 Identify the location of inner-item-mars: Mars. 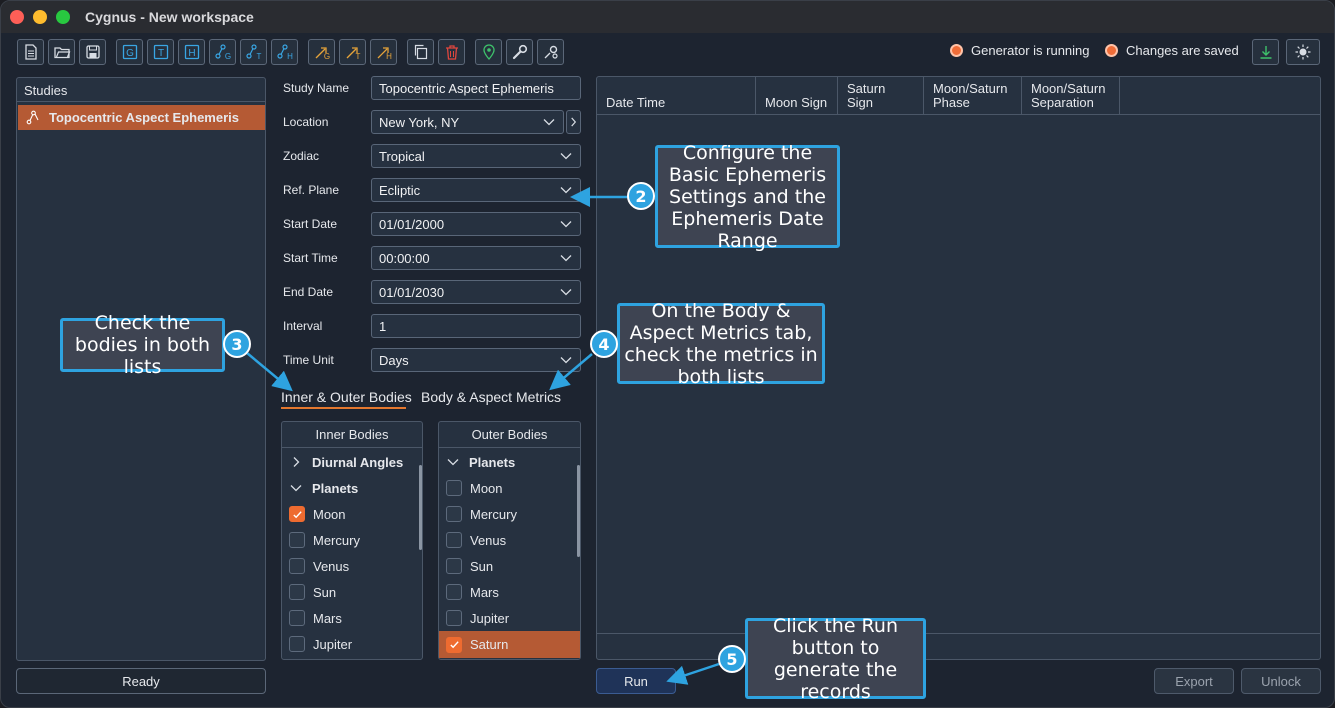
(352, 618).